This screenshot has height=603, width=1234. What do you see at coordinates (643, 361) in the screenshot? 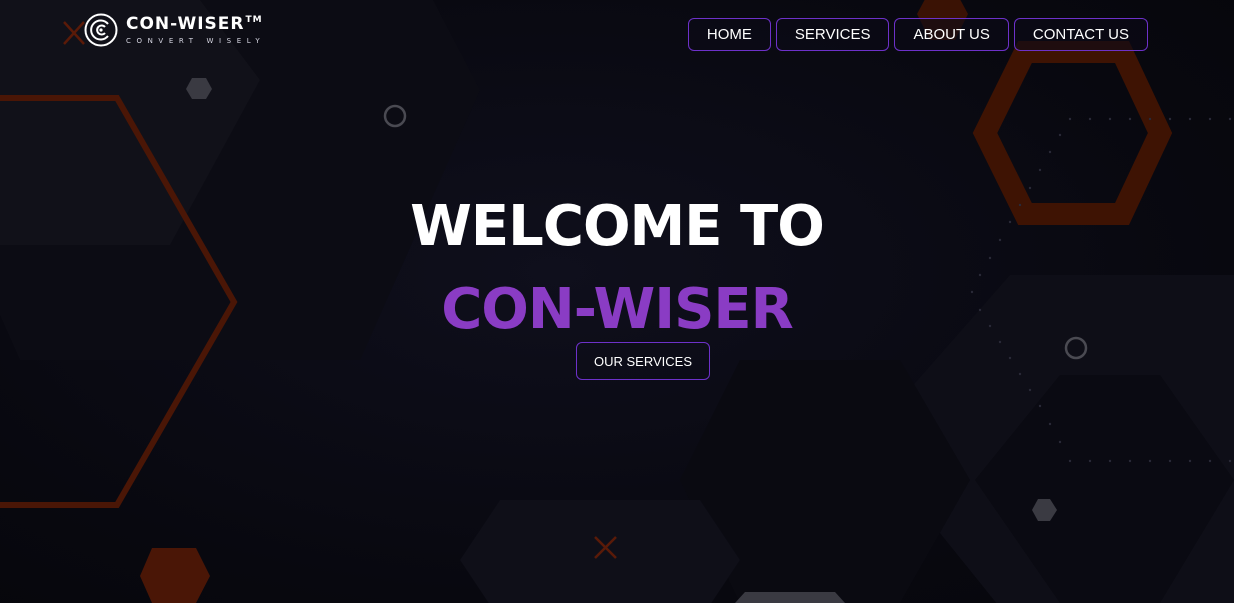
I see `our-services-button: OUR SERVICES` at bounding box center [643, 361].